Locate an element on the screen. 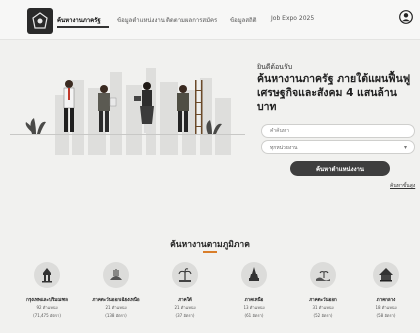 The image size is (420, 333). nav-active-indicator is located at coordinates (83, 27).